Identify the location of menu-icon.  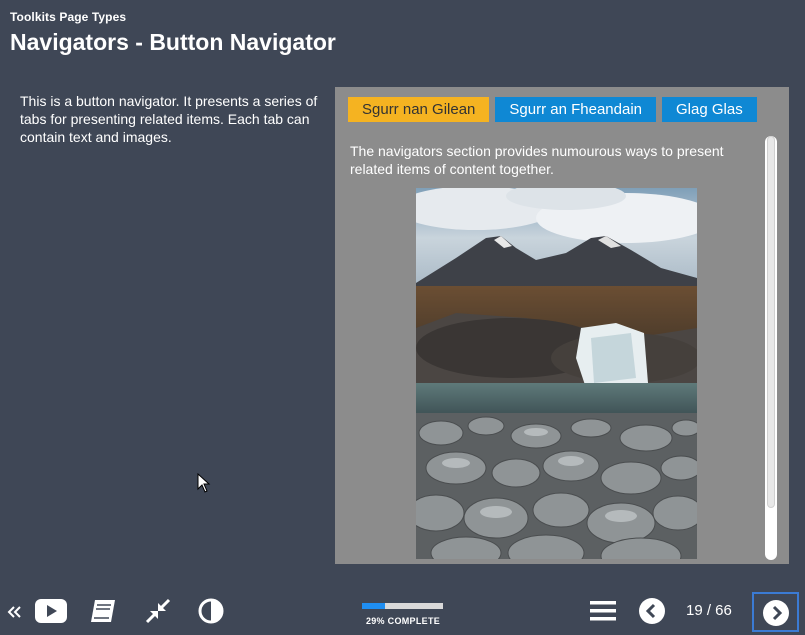
(603, 611).